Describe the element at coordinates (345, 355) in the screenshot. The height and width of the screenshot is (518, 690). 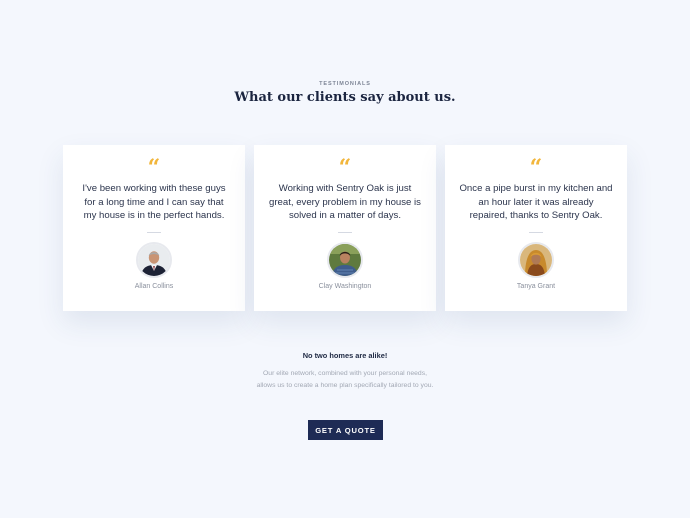
I see `tagline: No two homes are alike!` at that location.